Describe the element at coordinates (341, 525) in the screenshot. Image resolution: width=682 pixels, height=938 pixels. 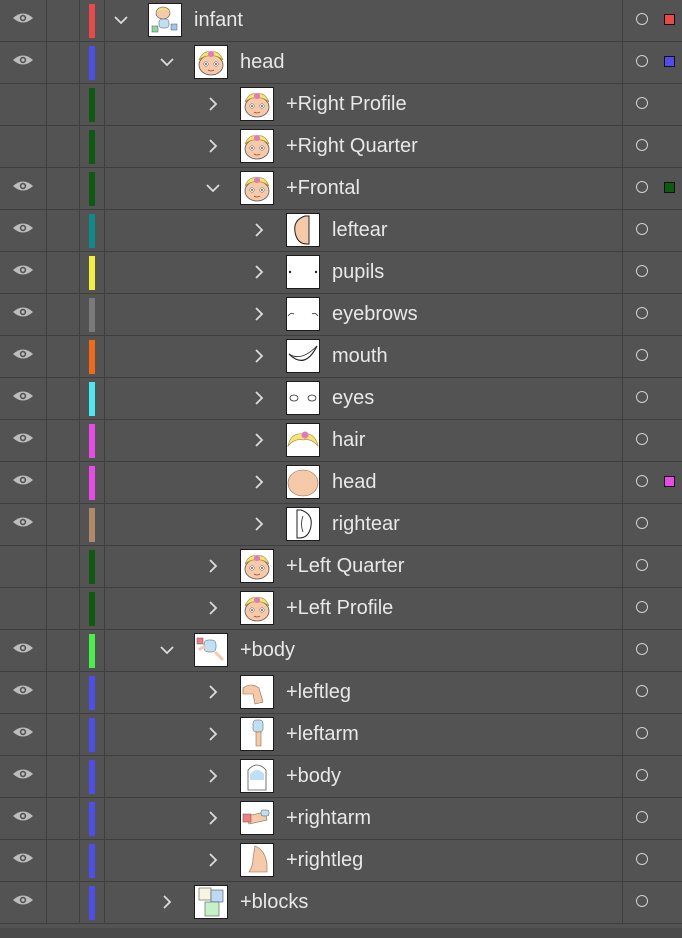
I see `layer-row: rightear` at that location.